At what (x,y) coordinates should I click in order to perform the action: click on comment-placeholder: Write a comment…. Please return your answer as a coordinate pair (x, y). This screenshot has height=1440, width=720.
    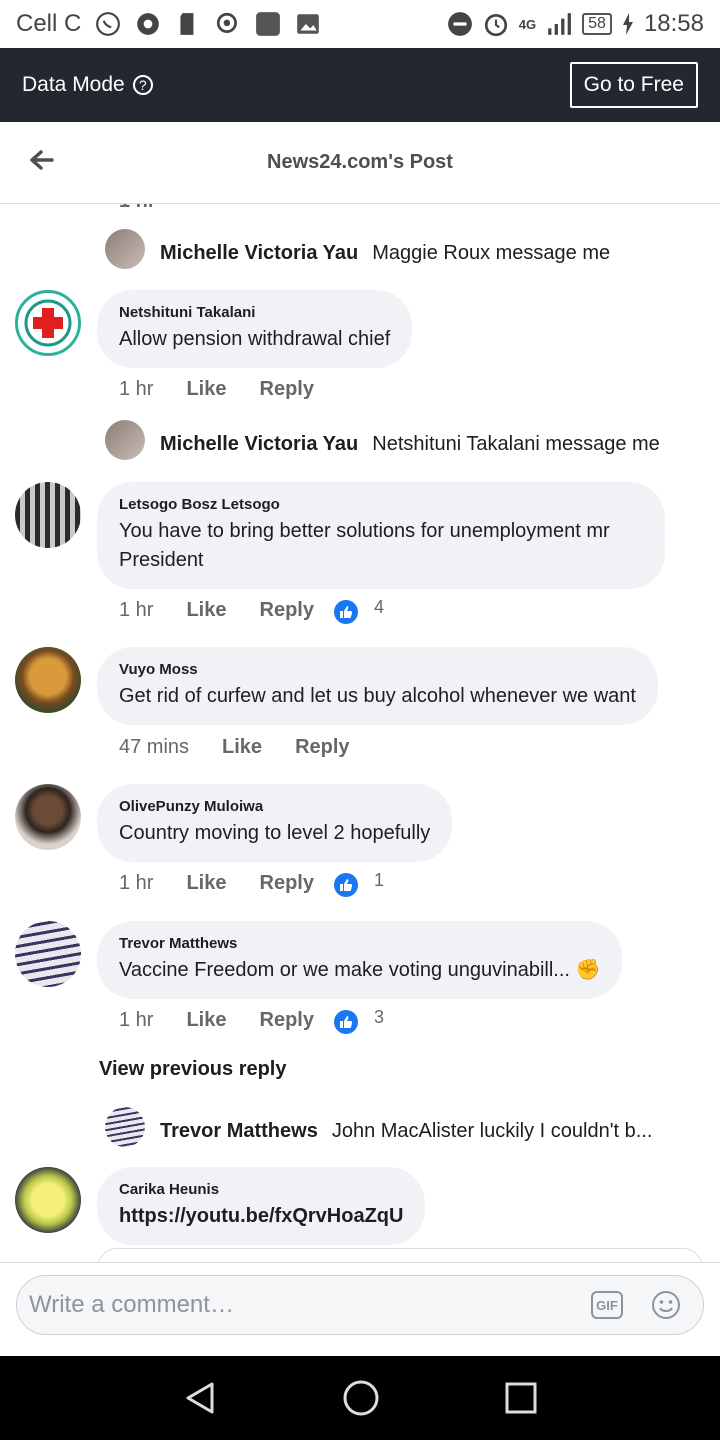
    Looking at the image, I should click on (310, 1305).